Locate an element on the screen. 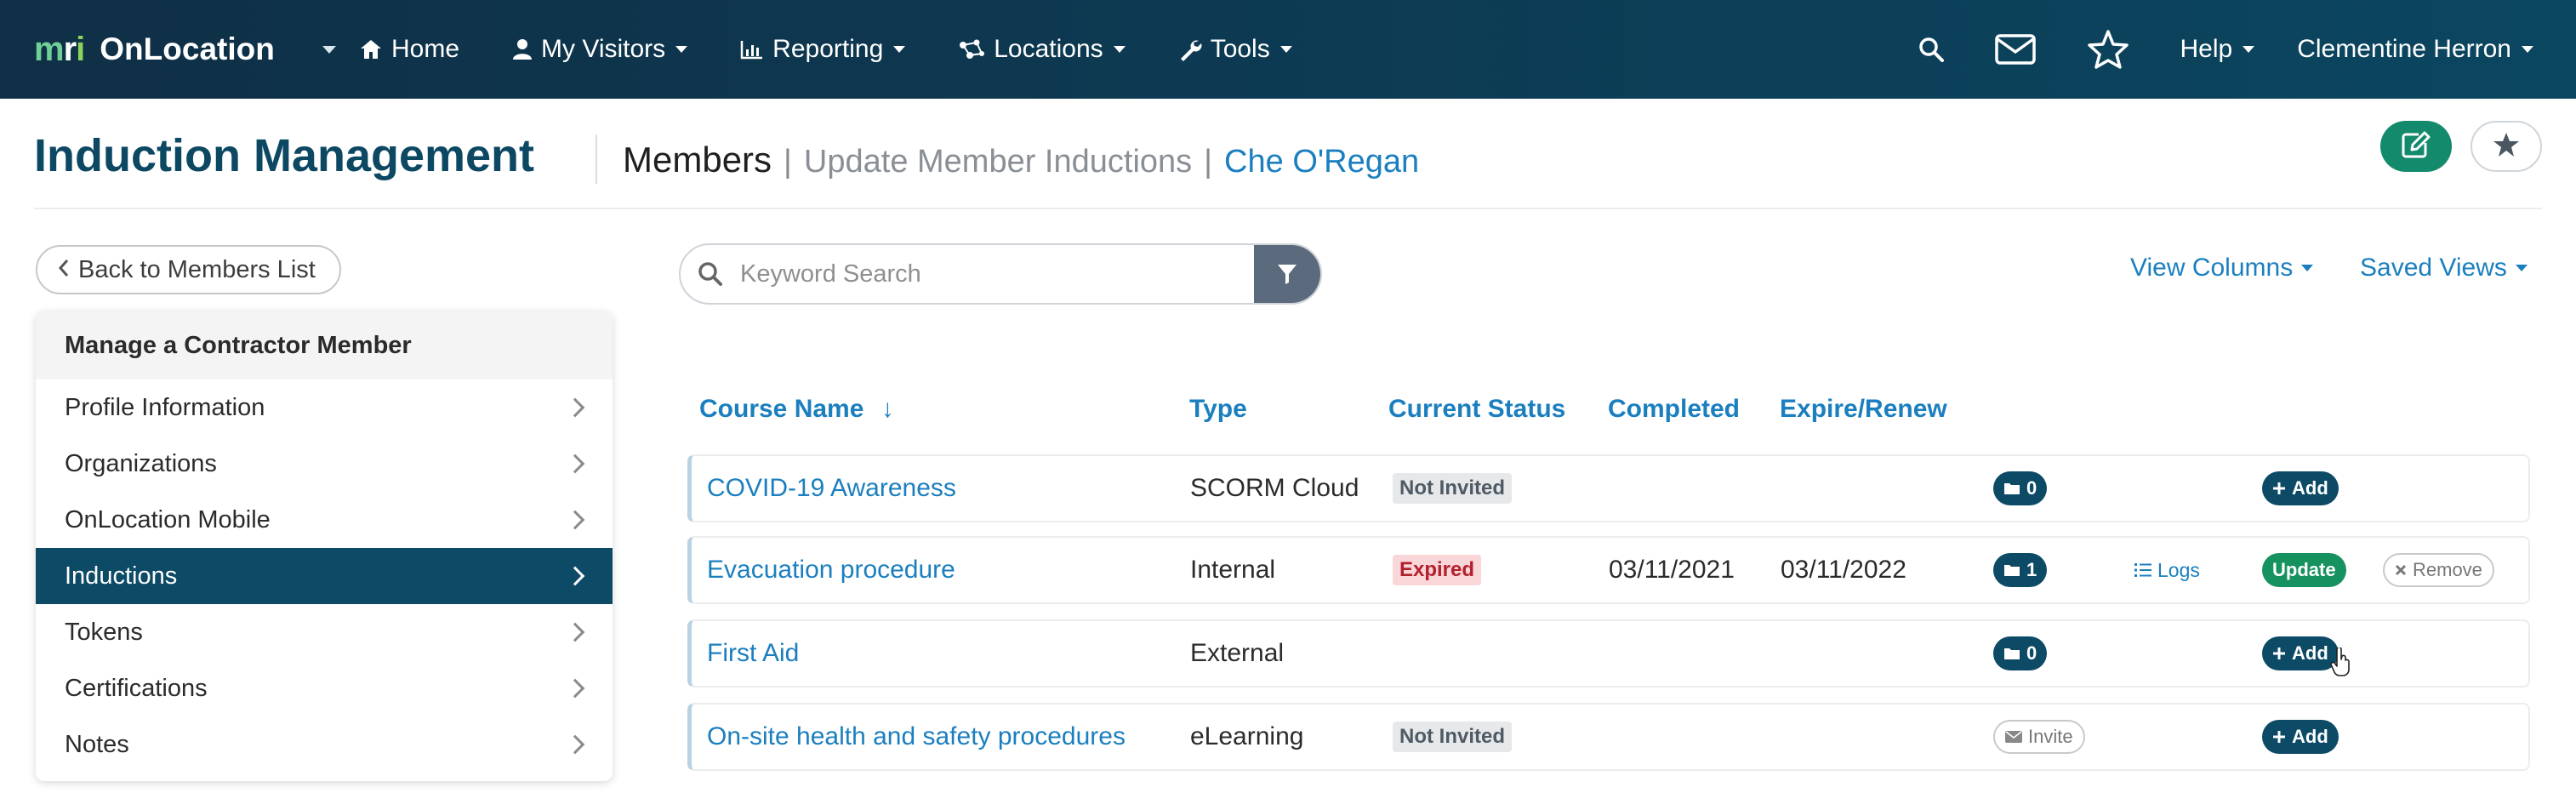 Image resolution: width=2576 pixels, height=793 pixels. nav-help: Help is located at coordinates (2217, 49).